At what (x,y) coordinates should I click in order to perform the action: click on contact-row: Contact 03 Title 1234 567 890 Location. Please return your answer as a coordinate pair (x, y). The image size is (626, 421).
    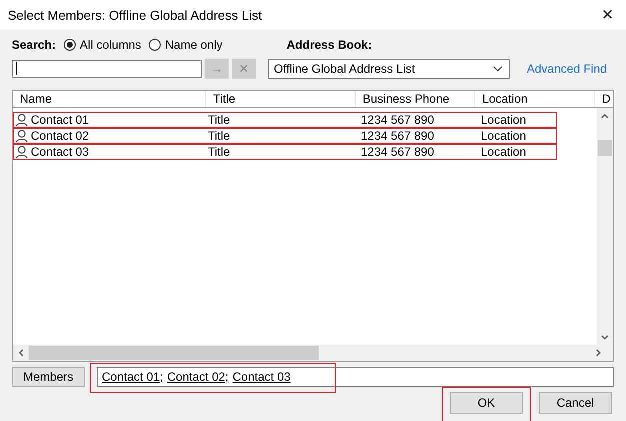
    Looking at the image, I should click on (285, 152).